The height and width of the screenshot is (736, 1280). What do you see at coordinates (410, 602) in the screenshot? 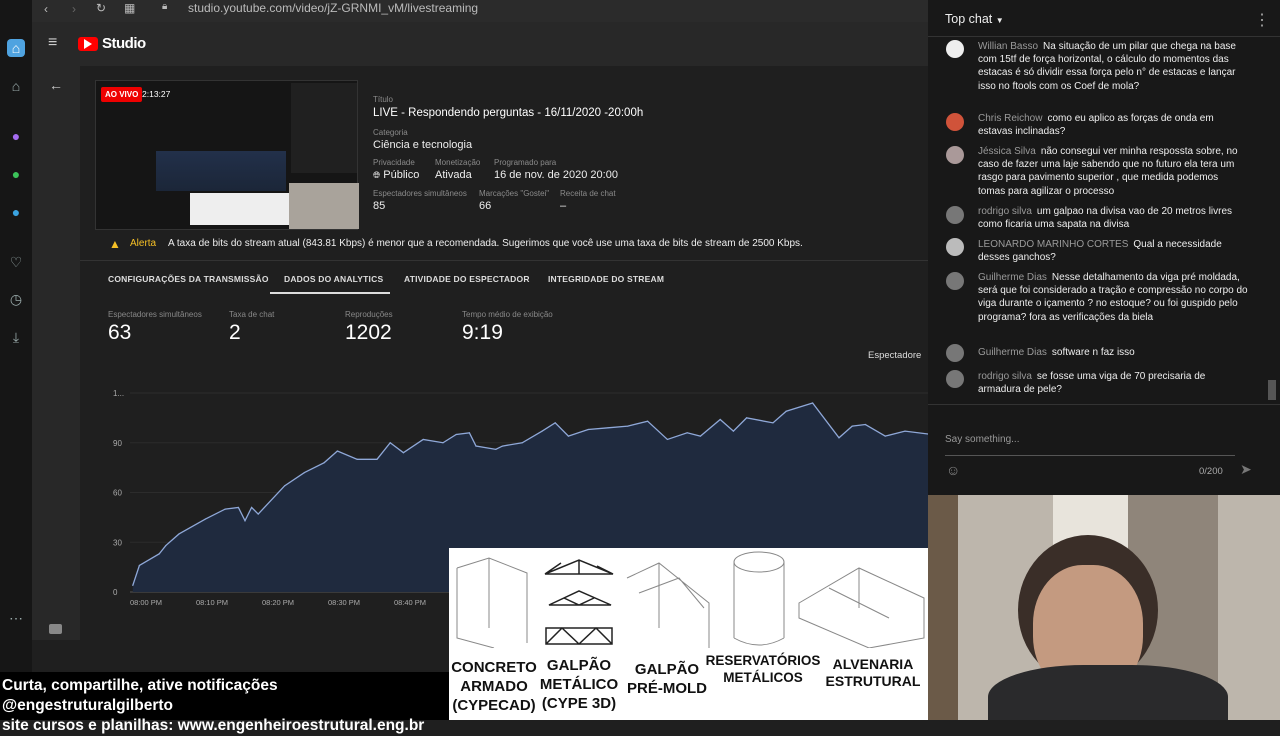
I see `x-tick-label: 08:40 PM` at bounding box center [410, 602].